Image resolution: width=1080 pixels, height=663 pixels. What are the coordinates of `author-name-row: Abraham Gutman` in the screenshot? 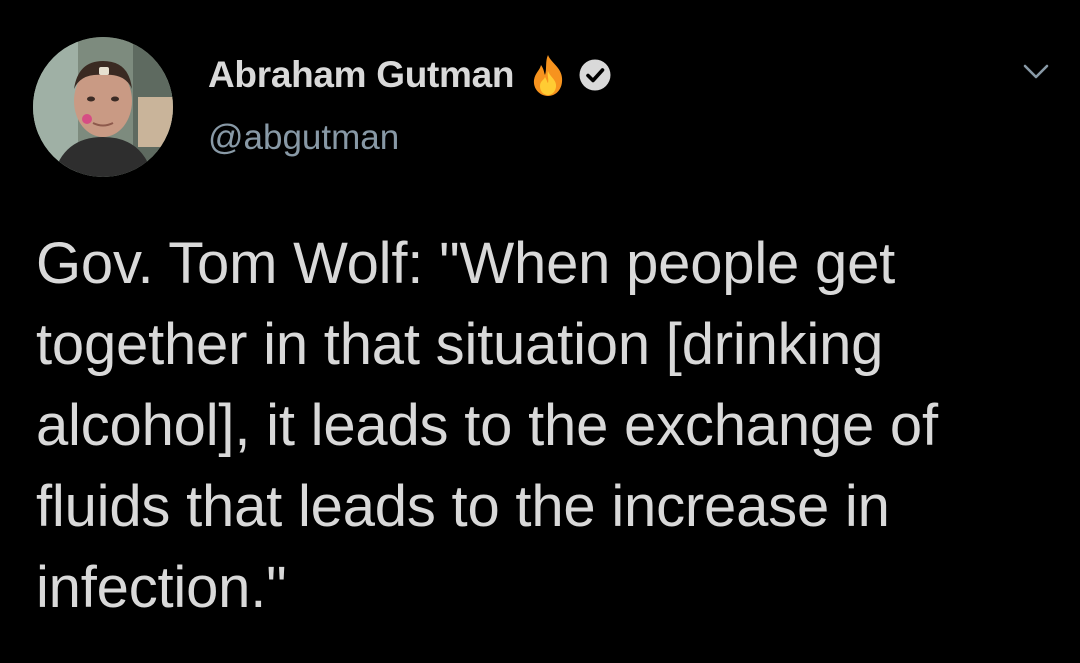 It's located at (410, 75).